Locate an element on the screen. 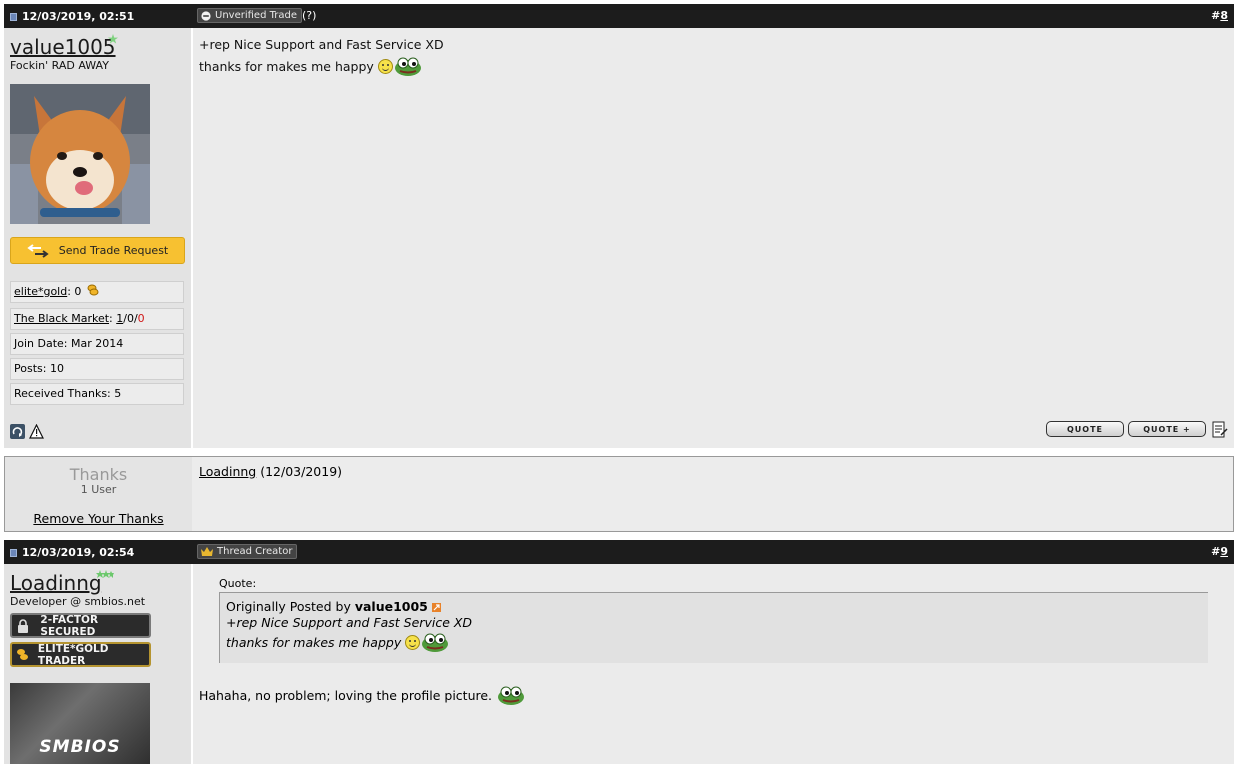 The width and height of the screenshot is (1242, 764). quote-origin: Originally Posted by value1005 is located at coordinates (333, 606).